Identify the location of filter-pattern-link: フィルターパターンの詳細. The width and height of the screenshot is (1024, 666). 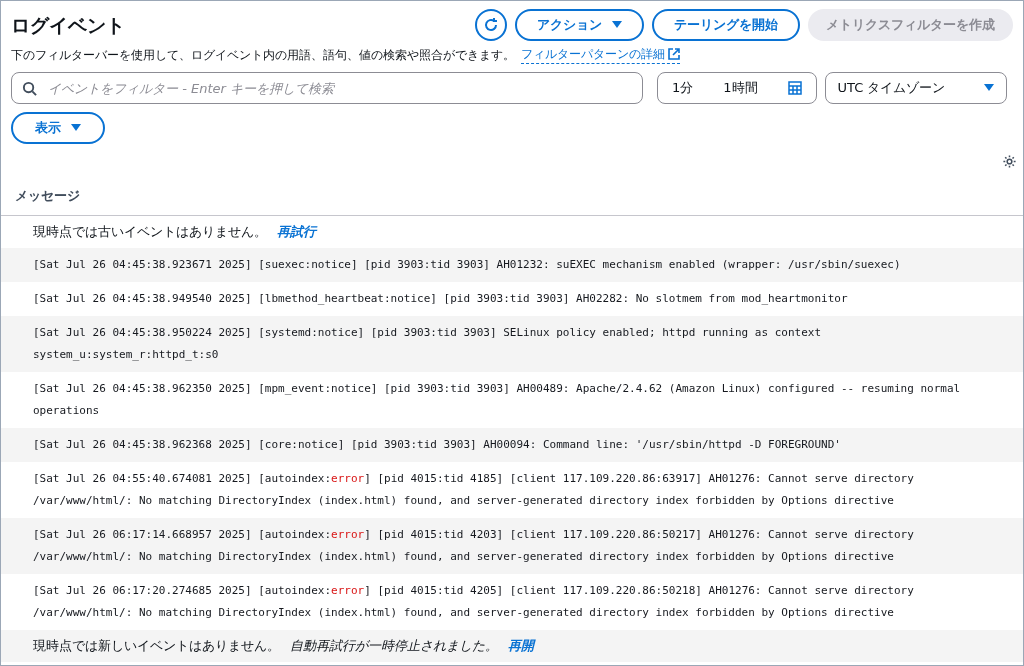
(600, 54).